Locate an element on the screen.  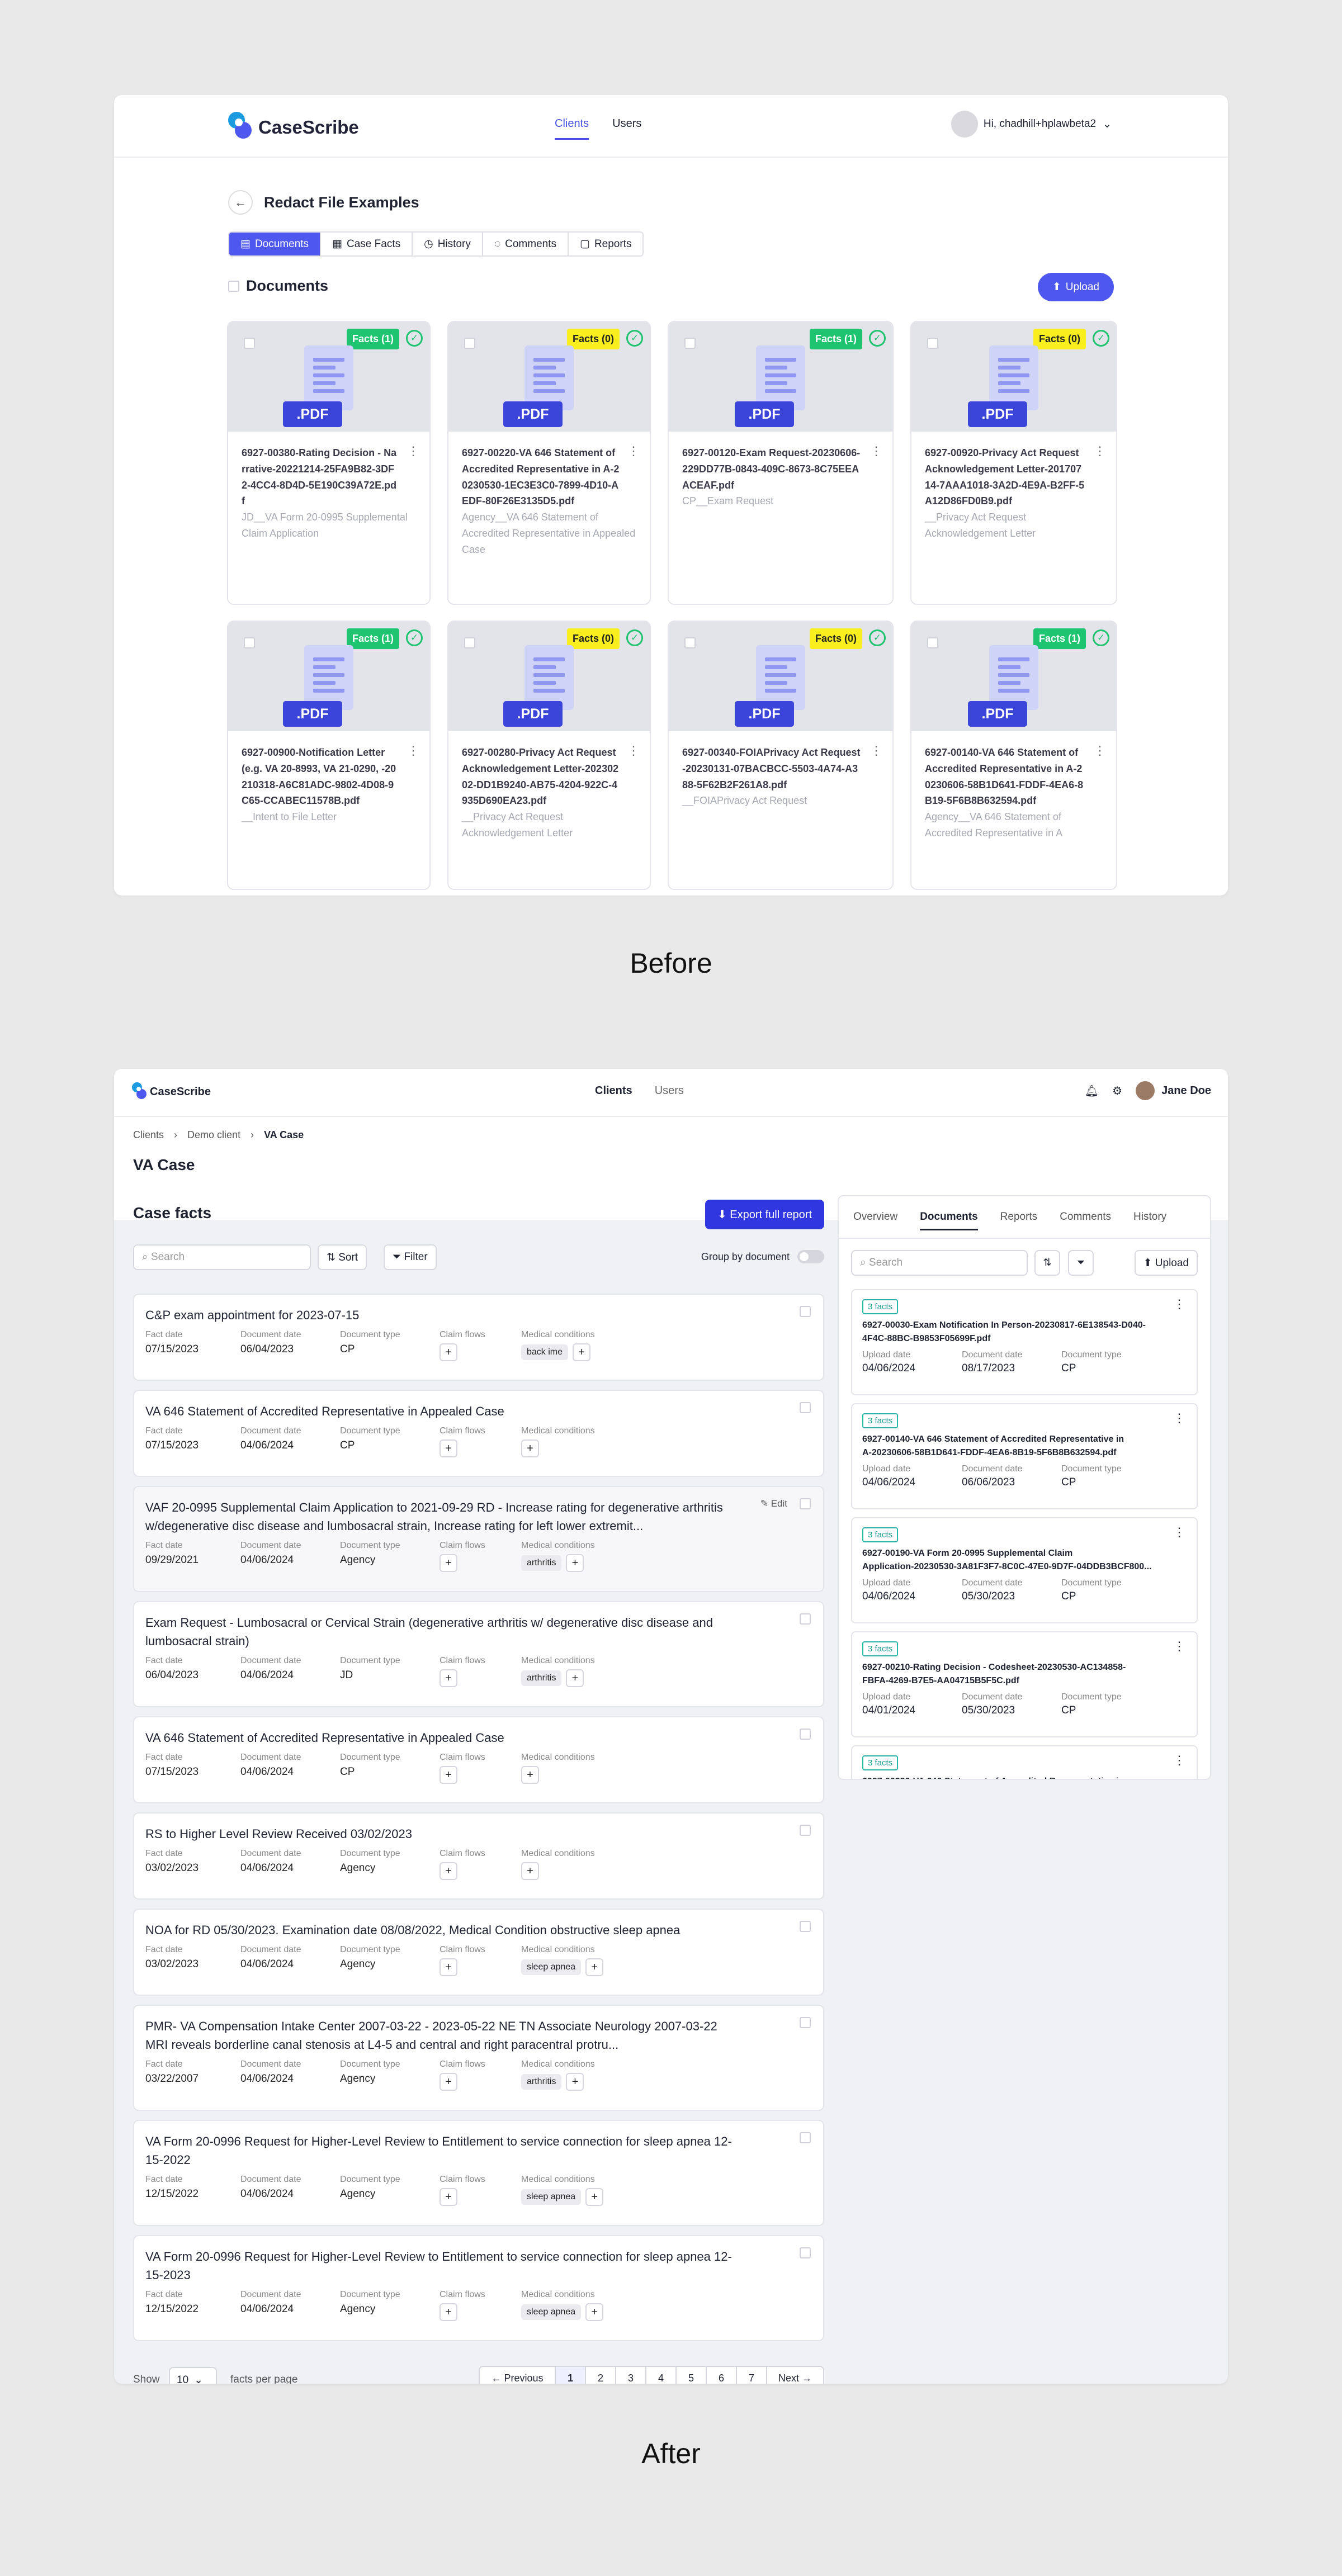
nav-clients: Clients is located at coordinates (614, 1091).